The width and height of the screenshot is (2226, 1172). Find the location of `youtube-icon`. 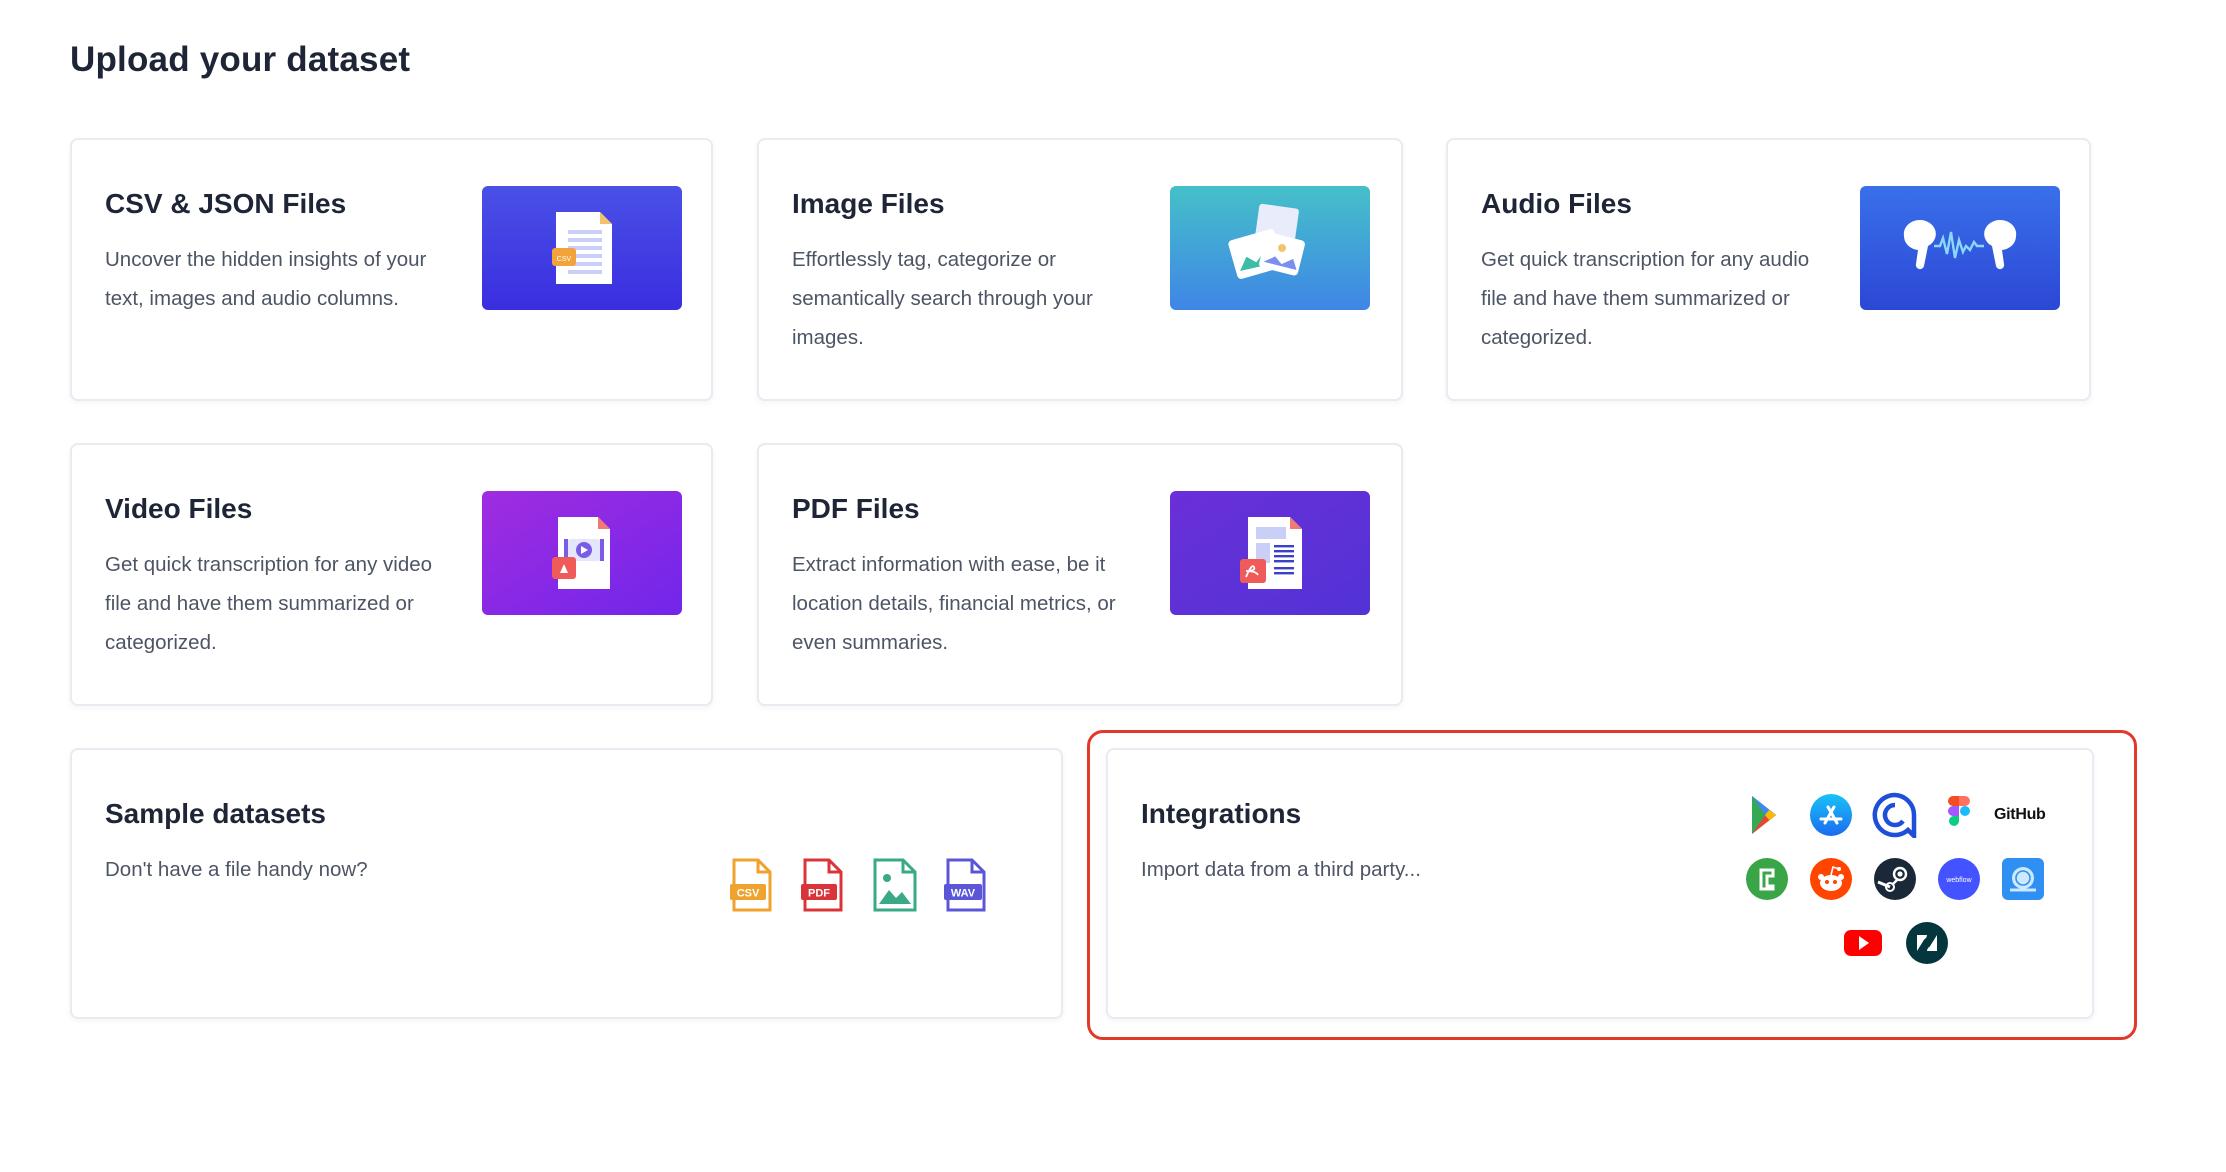

youtube-icon is located at coordinates (1863, 943).